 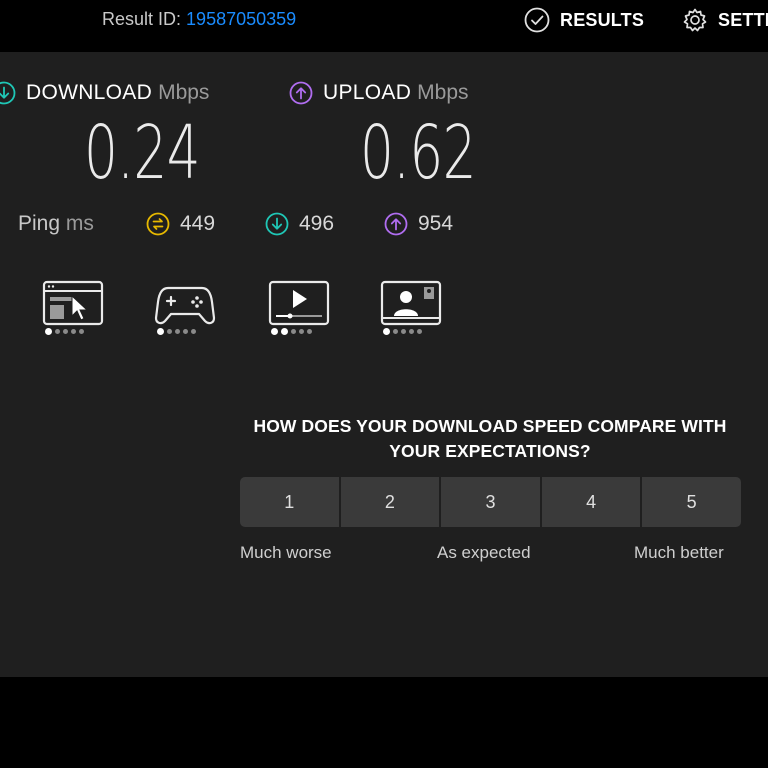 What do you see at coordinates (443, 92) in the screenshot?
I see `upload-unit: Mbps` at bounding box center [443, 92].